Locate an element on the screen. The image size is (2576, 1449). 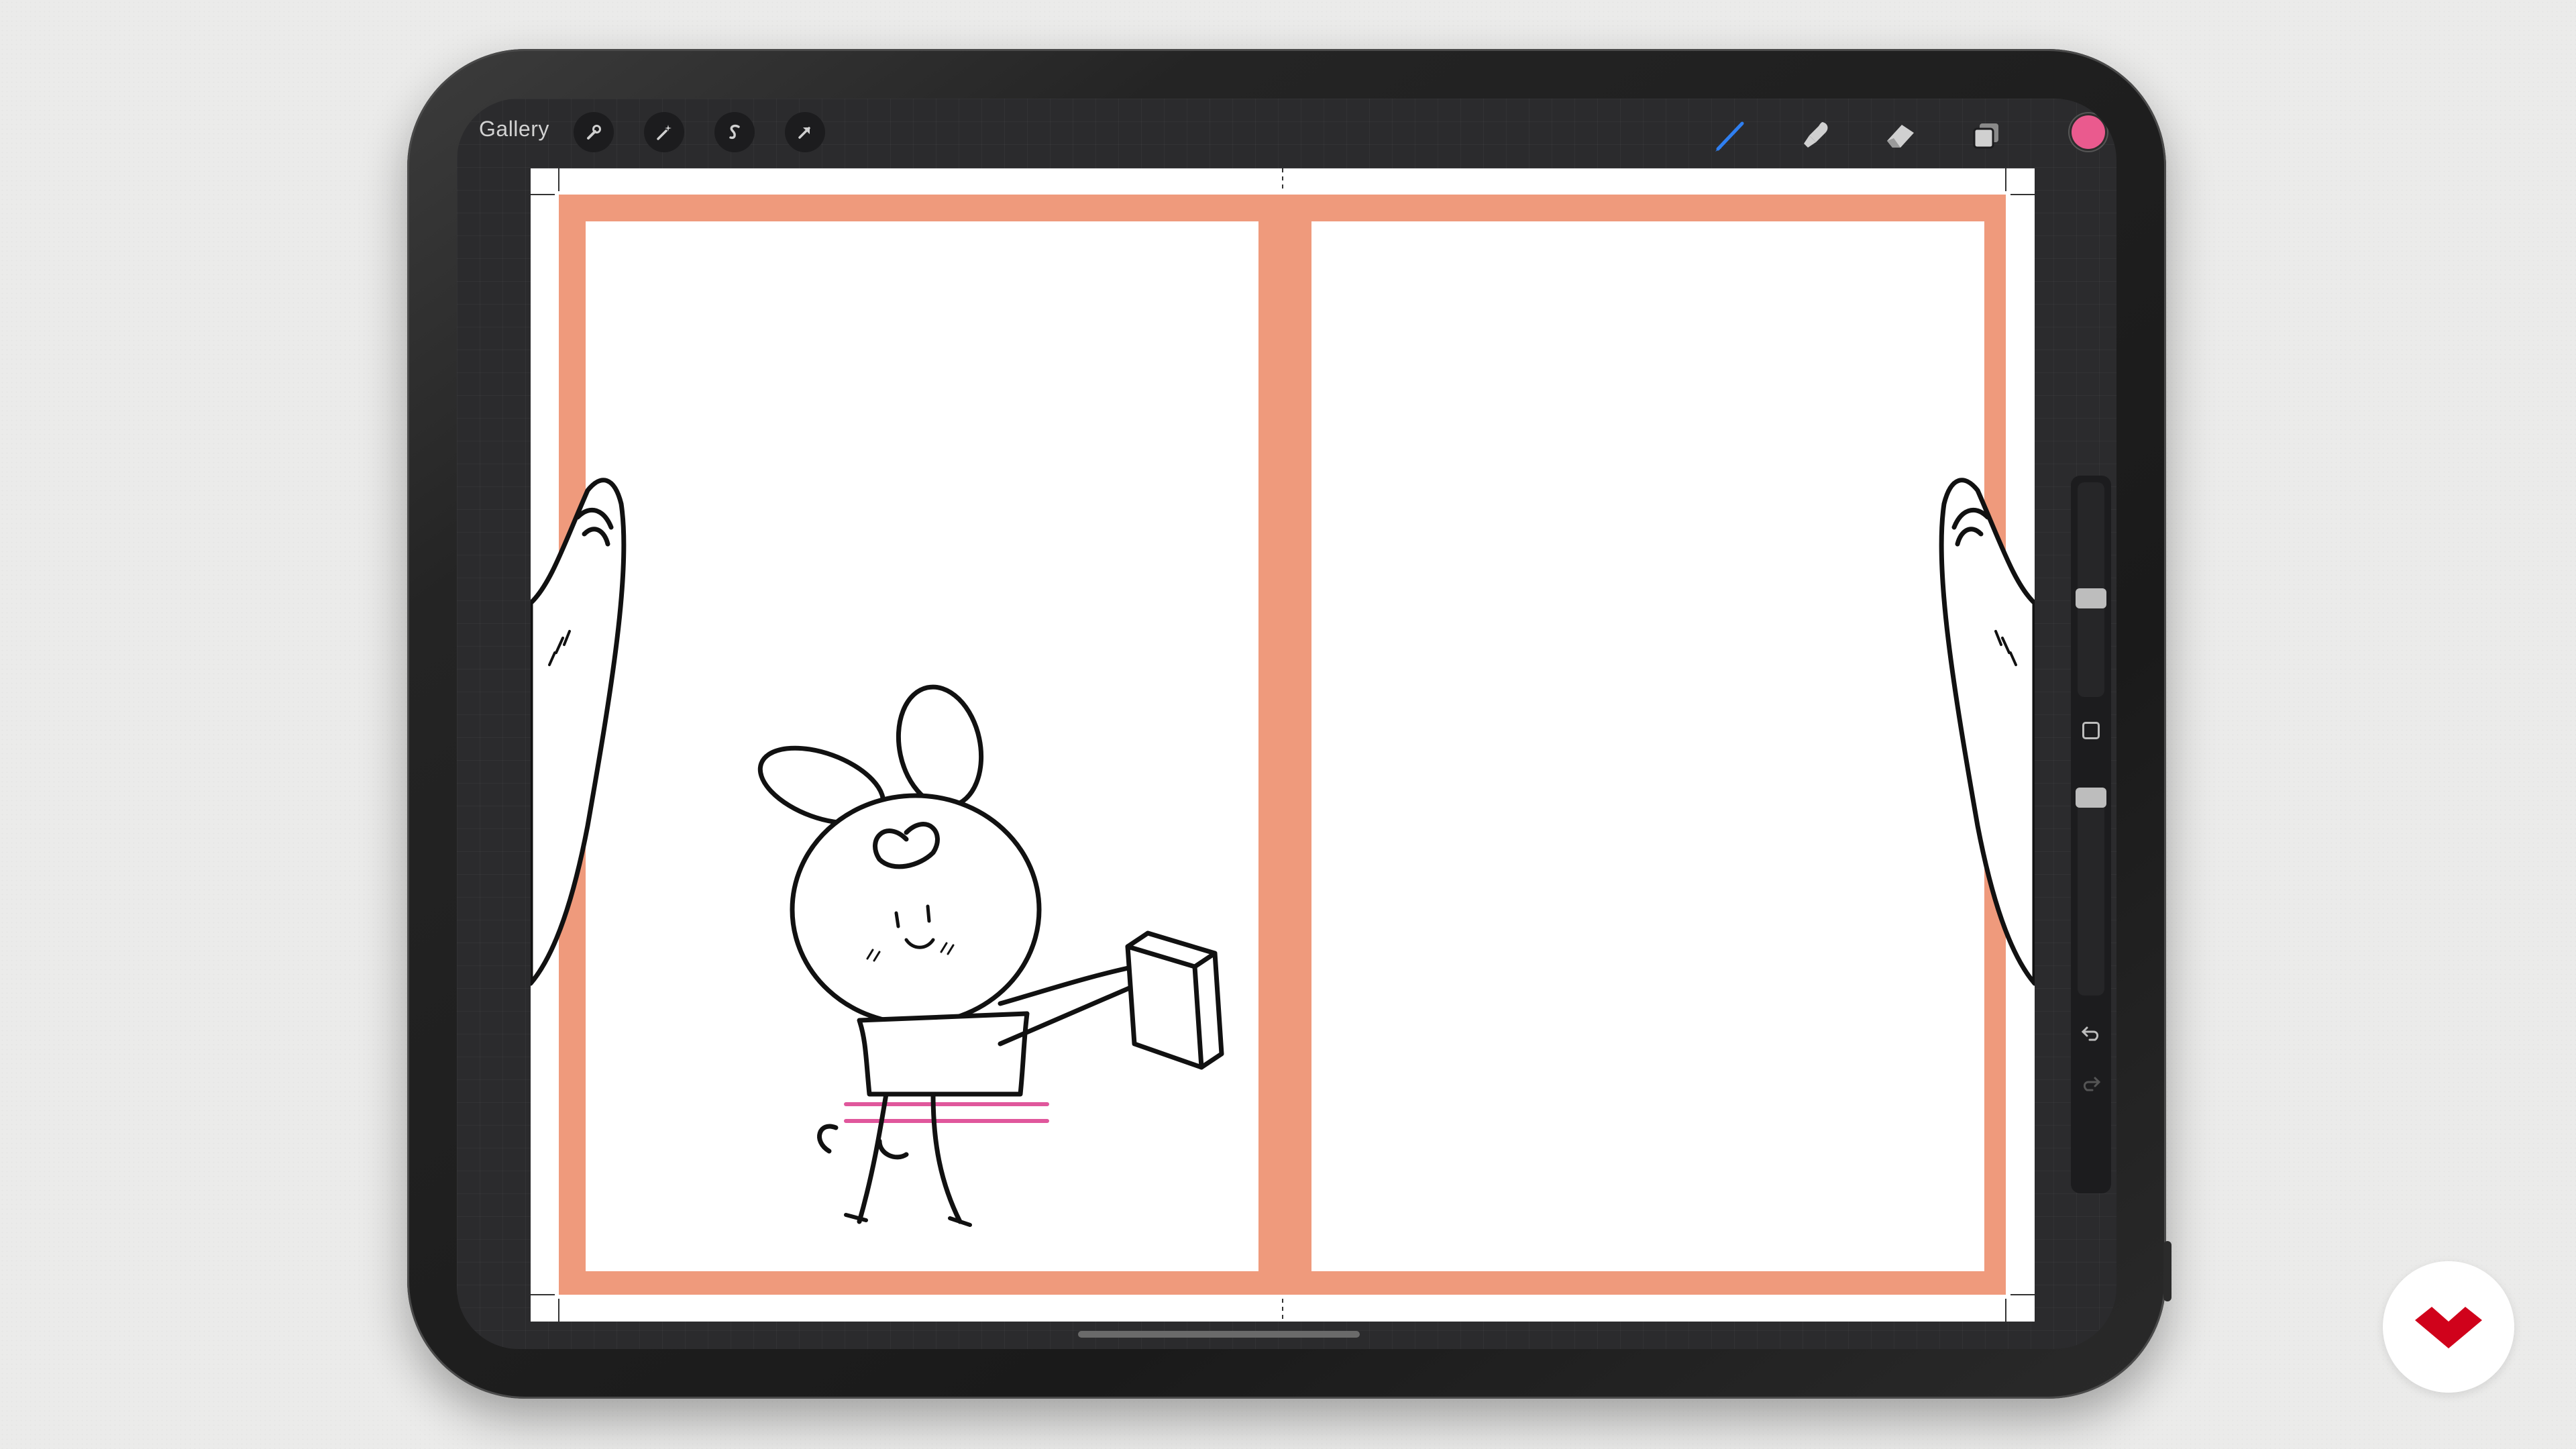
smudge-button is located at coordinates (1815, 135).